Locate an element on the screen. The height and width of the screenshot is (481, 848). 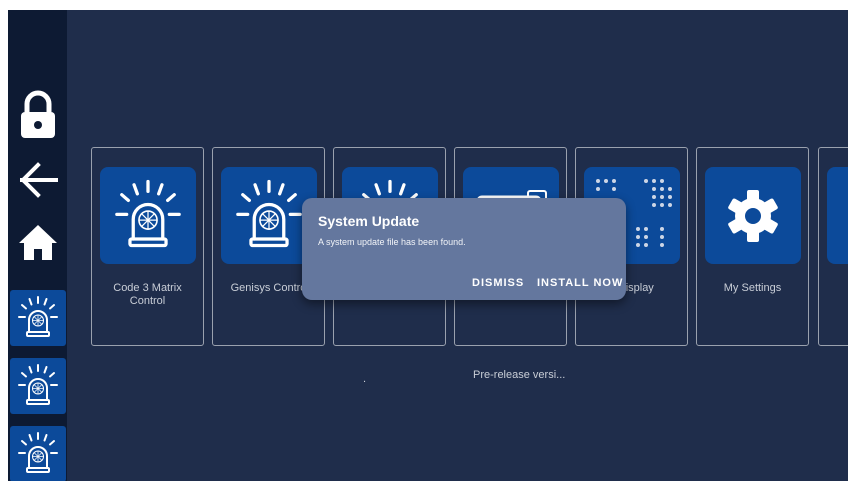
home-icon is located at coordinates (38, 244).